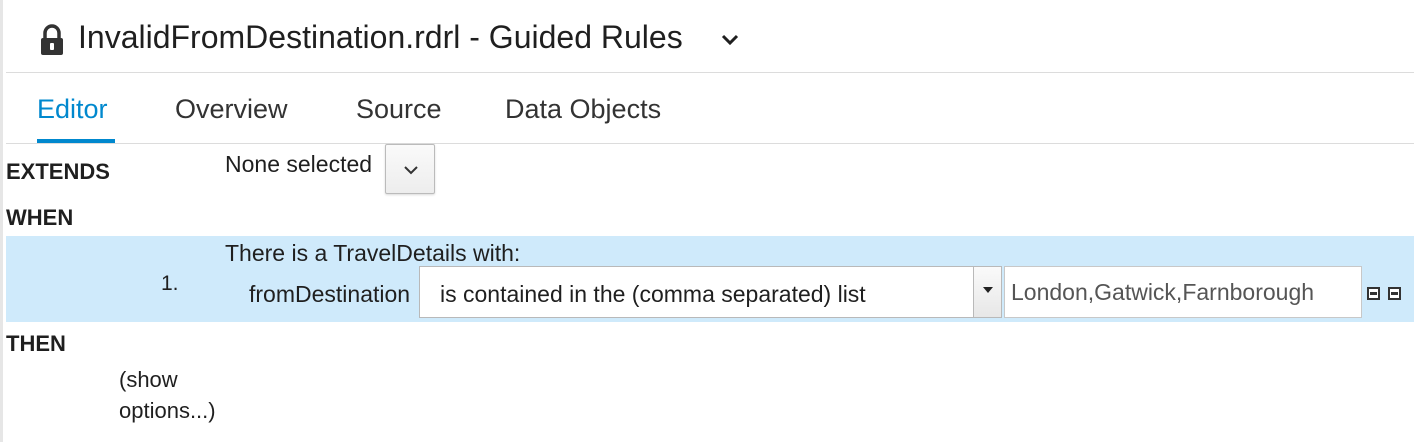 This screenshot has height=442, width=1414. Describe the element at coordinates (399, 109) in the screenshot. I see `tab-source: Source` at that location.